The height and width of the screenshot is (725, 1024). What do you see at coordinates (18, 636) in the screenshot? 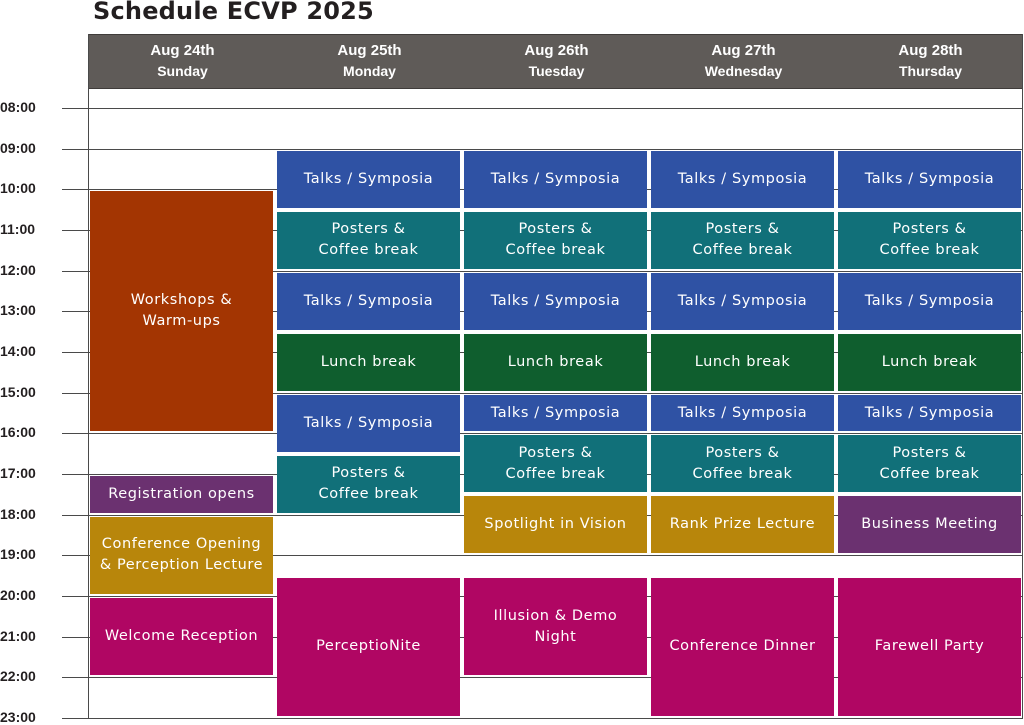
I see `time-label: 21:00` at bounding box center [18, 636].